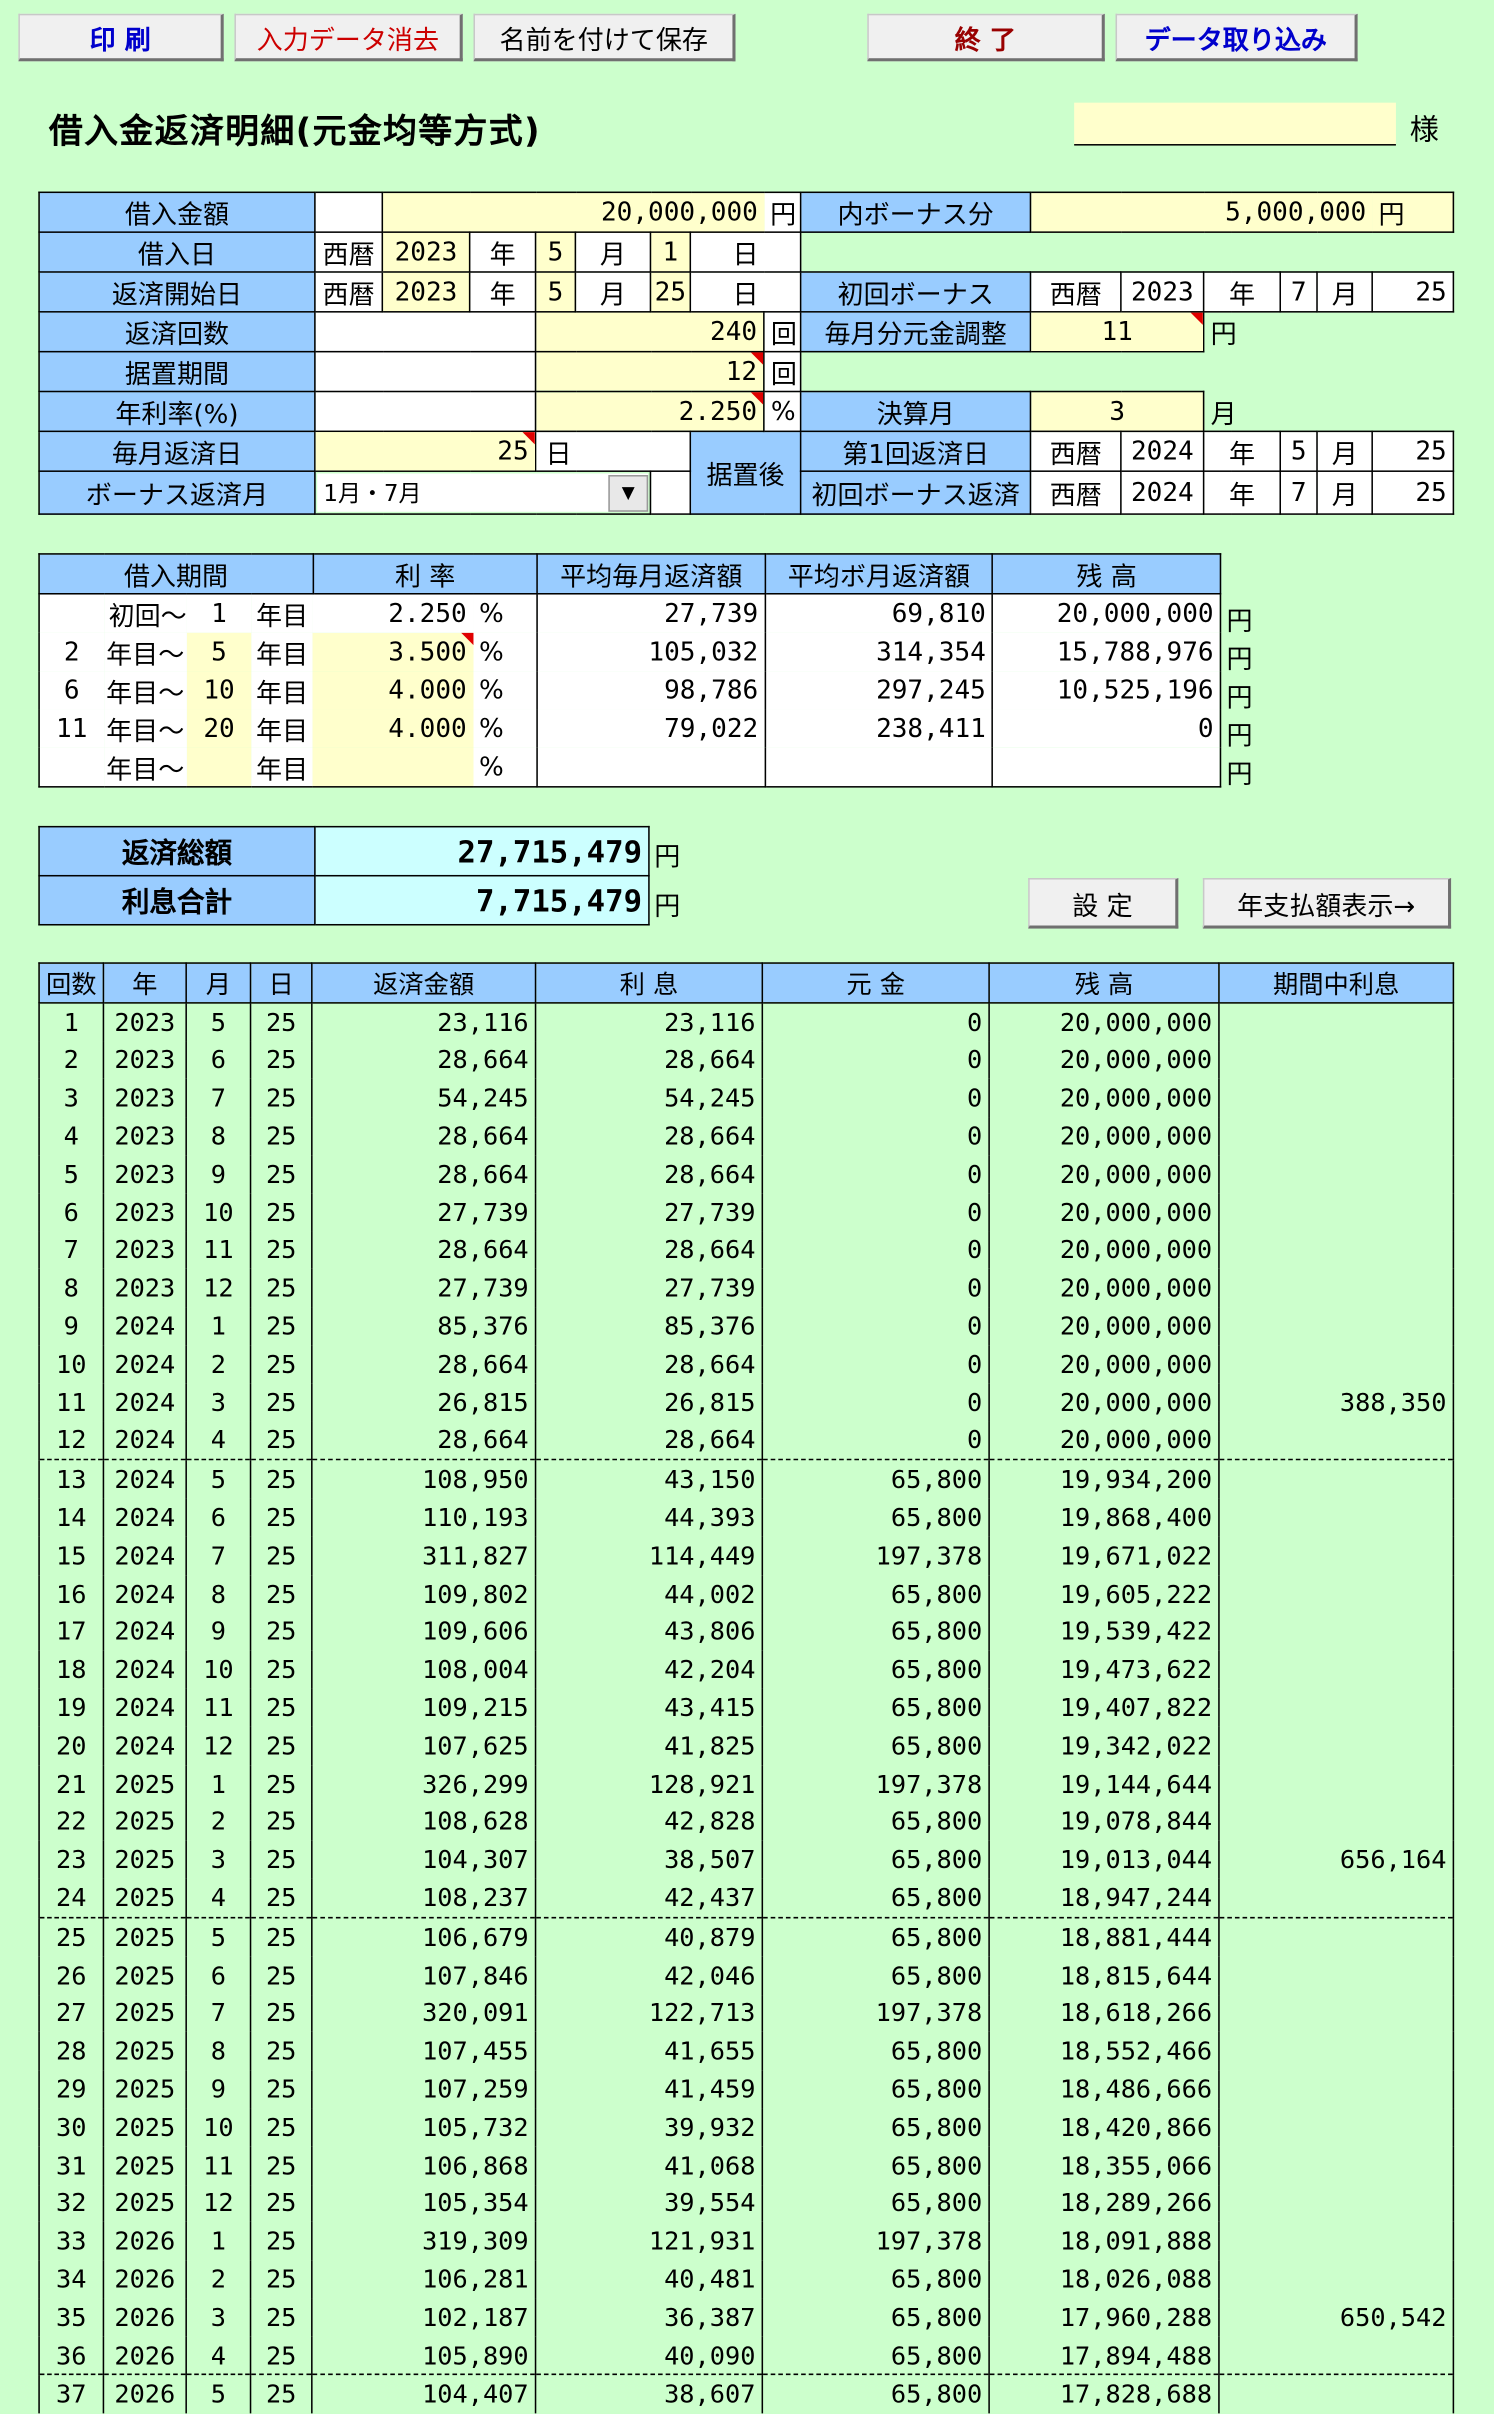 Image resolution: width=1494 pixels, height=2414 pixels. Describe the element at coordinates (349, 292) in the screenshot. I see `era-label: 西暦` at that location.